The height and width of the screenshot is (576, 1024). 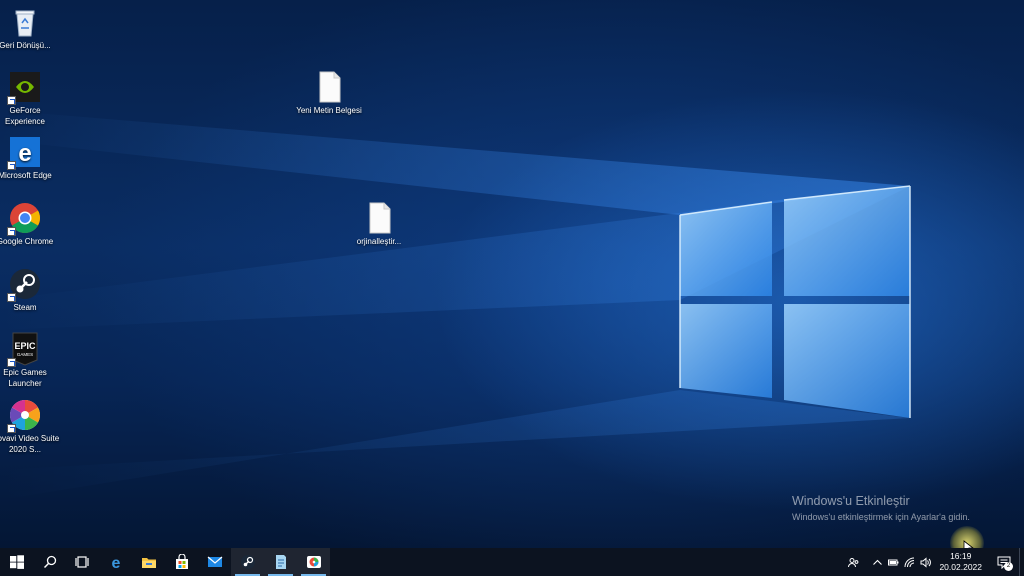 I want to click on epic-games-icon: EPIC GAMES, so click(x=24, y=349).